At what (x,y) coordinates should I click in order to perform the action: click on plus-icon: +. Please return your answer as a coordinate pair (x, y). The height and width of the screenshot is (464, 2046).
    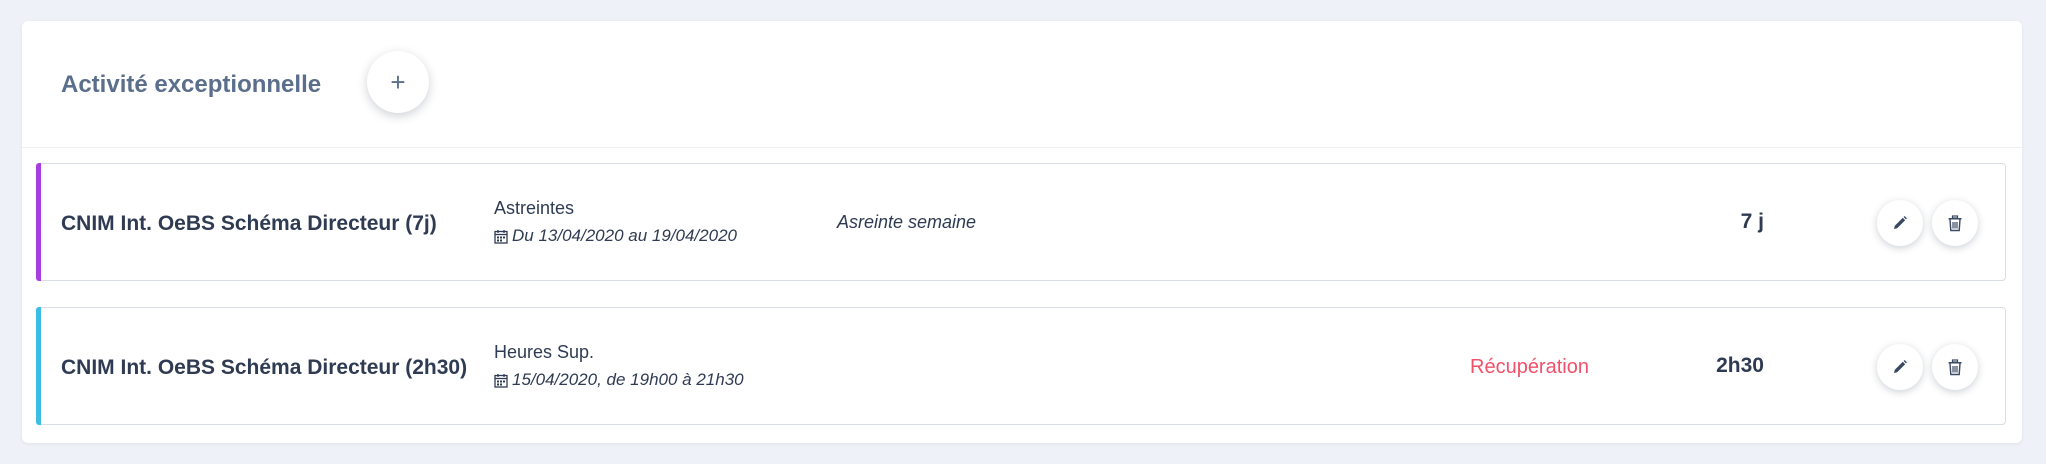
    Looking at the image, I should click on (398, 82).